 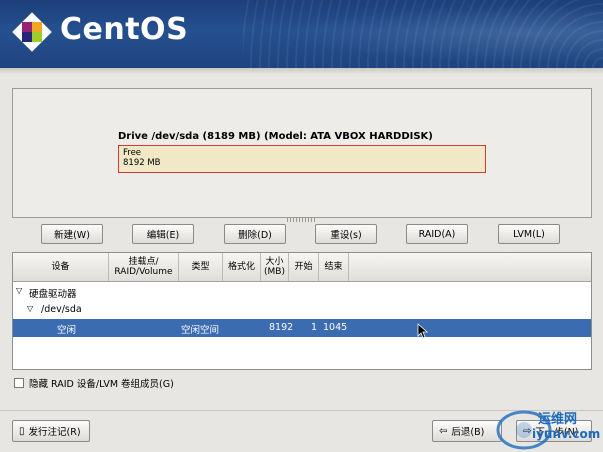 I want to click on table-row: ▽ /dev/sda, so click(x=302, y=310).